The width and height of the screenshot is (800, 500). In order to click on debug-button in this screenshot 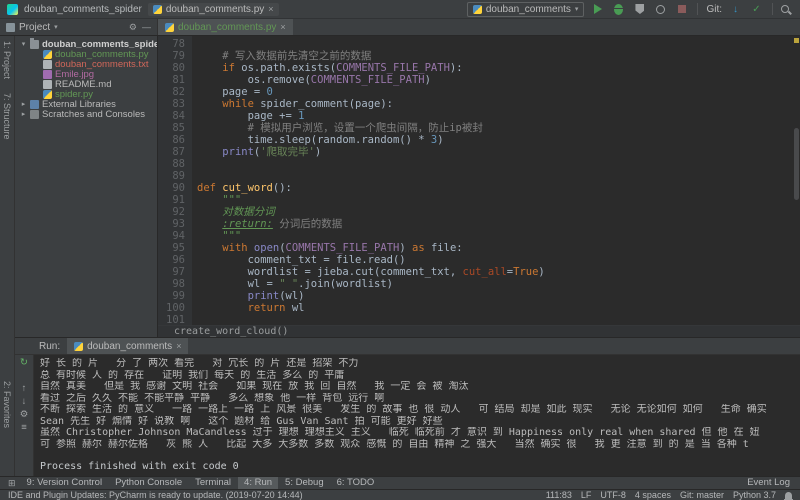, I will do `click(618, 9)`.